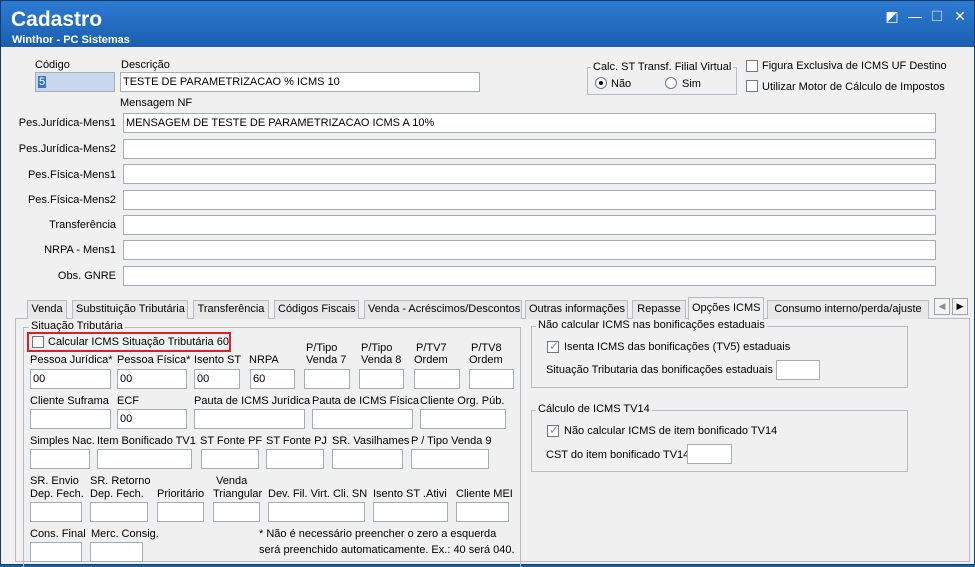 The width and height of the screenshot is (975, 567). What do you see at coordinates (75, 82) in the screenshot?
I see `codigo-field: 5` at bounding box center [75, 82].